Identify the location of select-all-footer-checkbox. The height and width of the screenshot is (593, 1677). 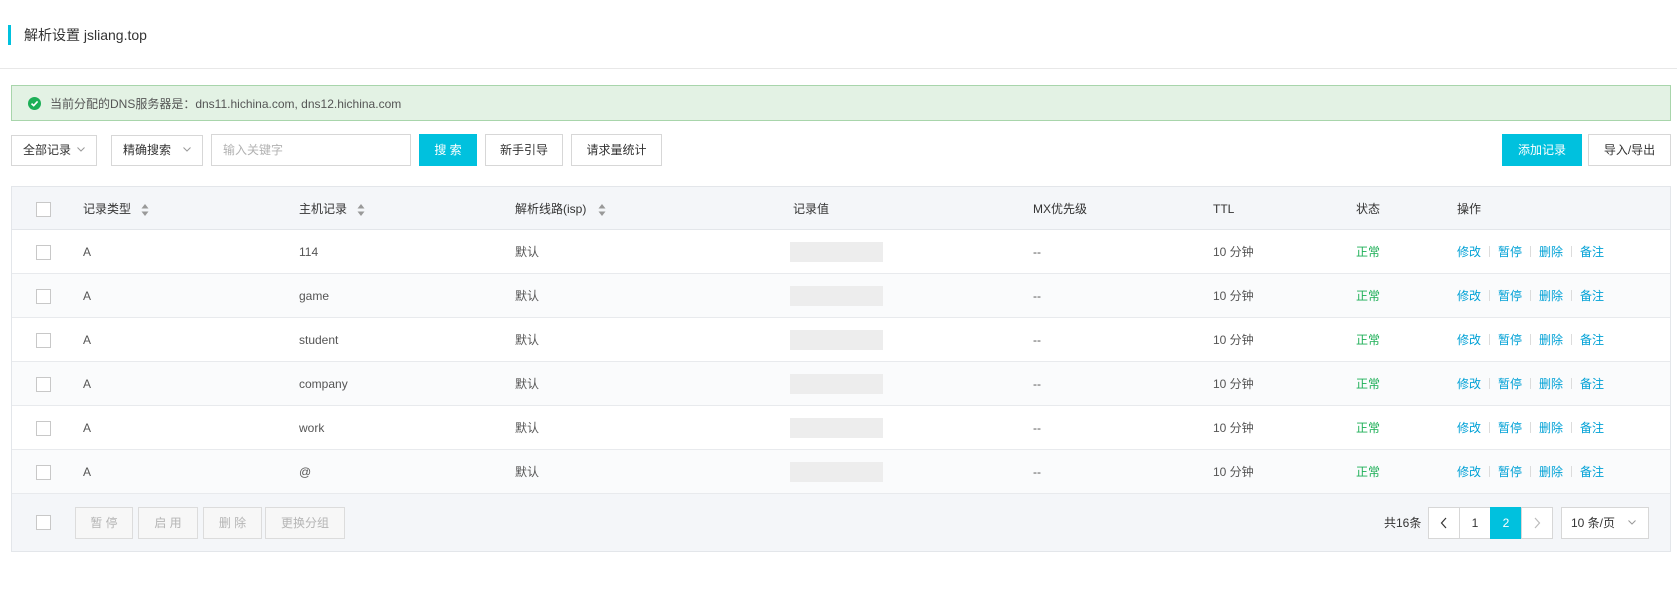
(43, 522).